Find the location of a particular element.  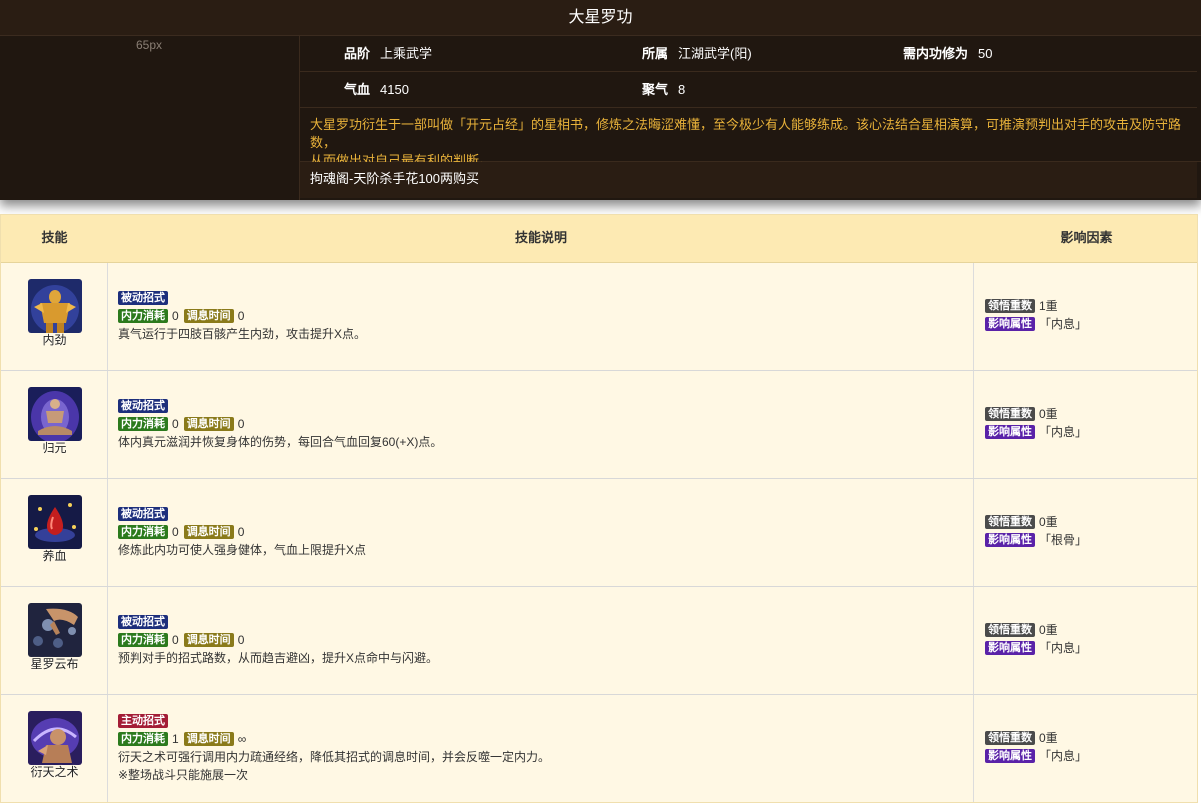

skill-name: 归元 is located at coordinates (54, 448).